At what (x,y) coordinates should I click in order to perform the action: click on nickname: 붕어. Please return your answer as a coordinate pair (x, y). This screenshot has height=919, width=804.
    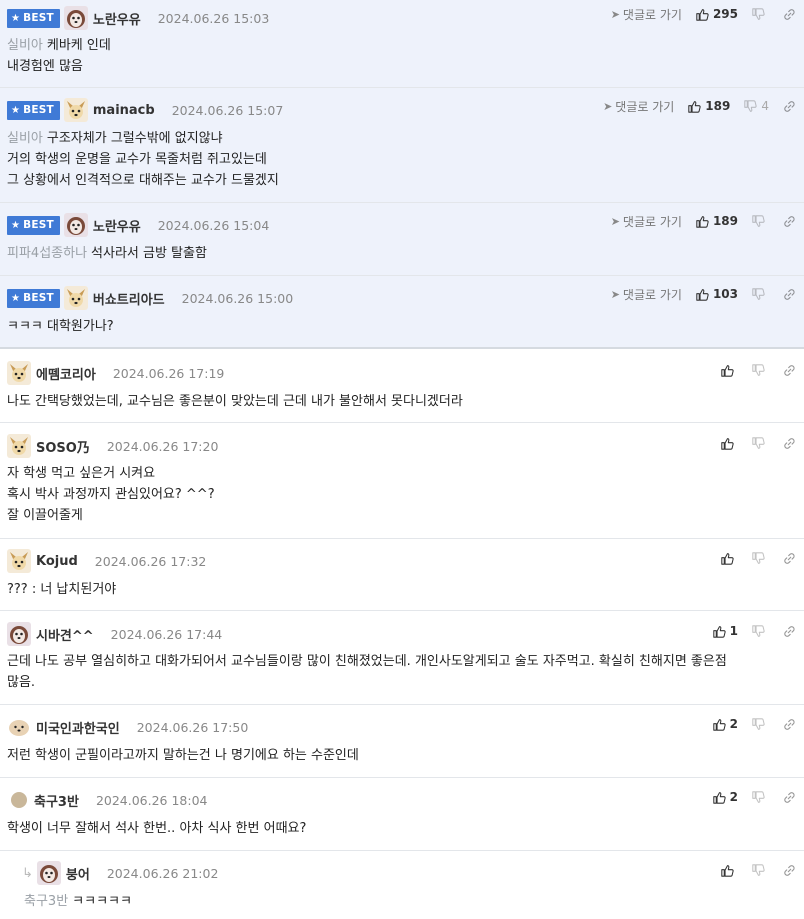
    Looking at the image, I should click on (78, 873).